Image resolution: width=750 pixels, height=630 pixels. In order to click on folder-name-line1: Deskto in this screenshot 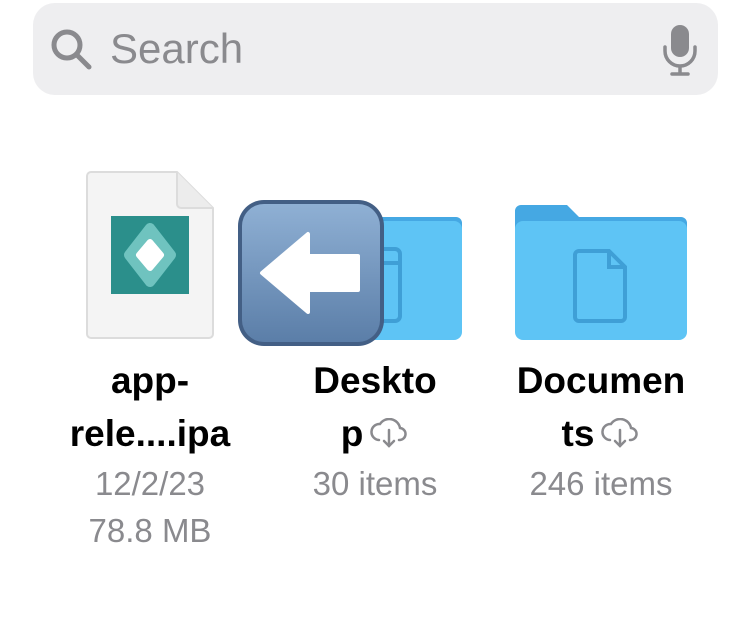, I will do `click(375, 380)`.